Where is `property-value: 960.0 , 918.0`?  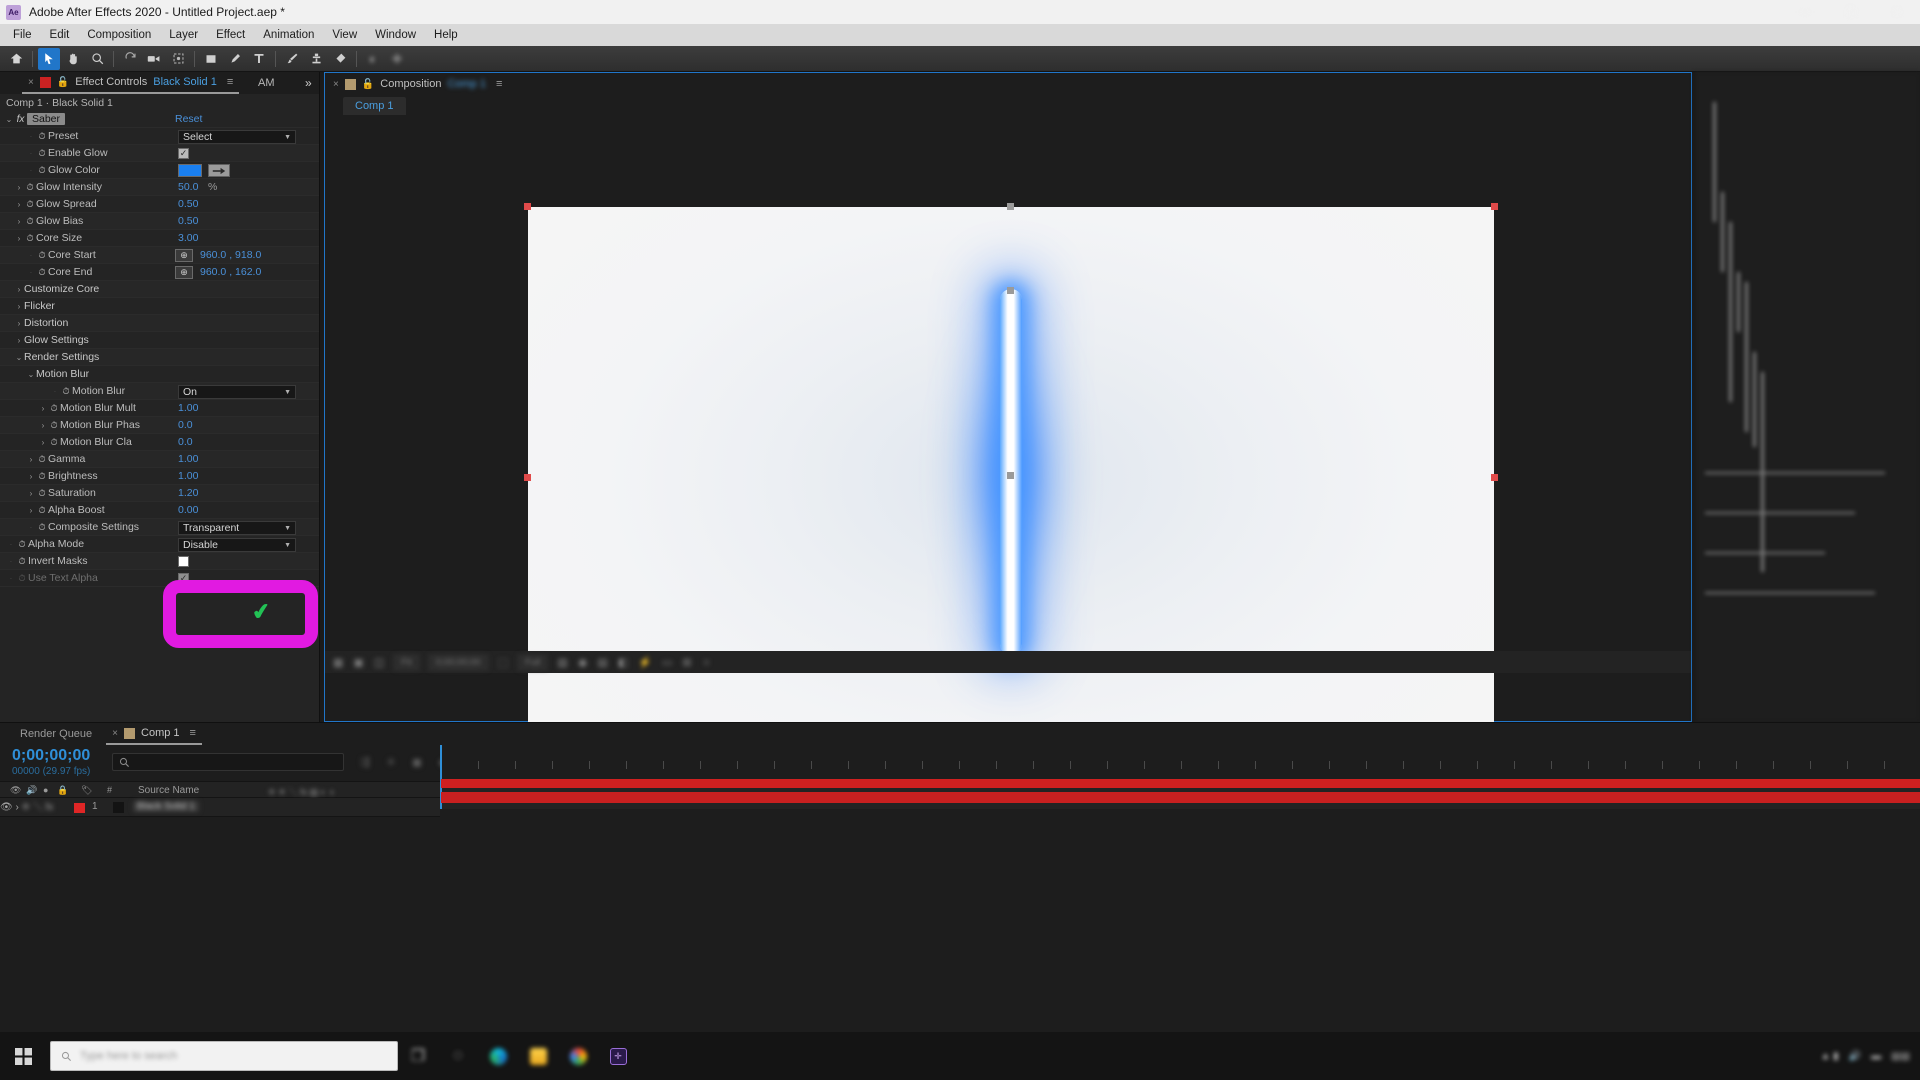 property-value: 960.0 , 918.0 is located at coordinates (230, 255).